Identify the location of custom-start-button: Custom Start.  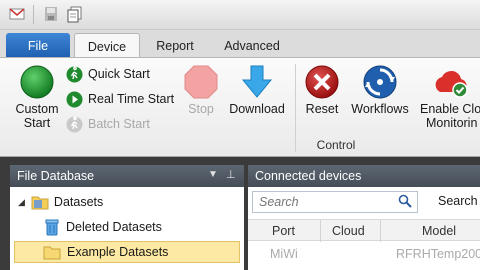
(37, 97).